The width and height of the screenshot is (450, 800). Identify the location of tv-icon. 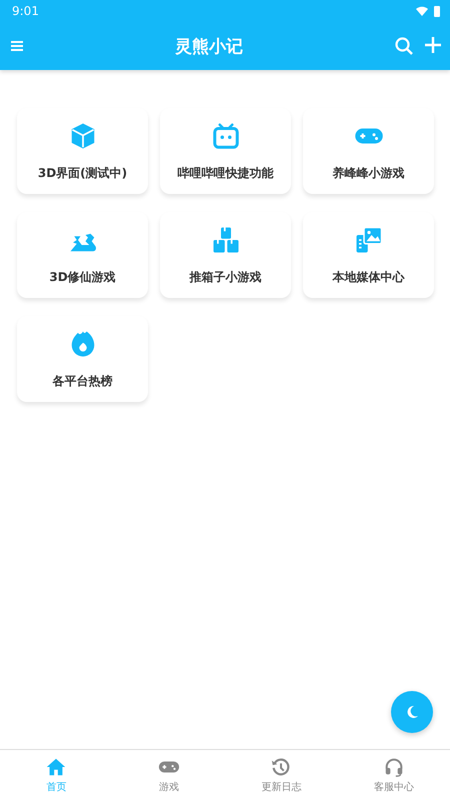
(225, 135).